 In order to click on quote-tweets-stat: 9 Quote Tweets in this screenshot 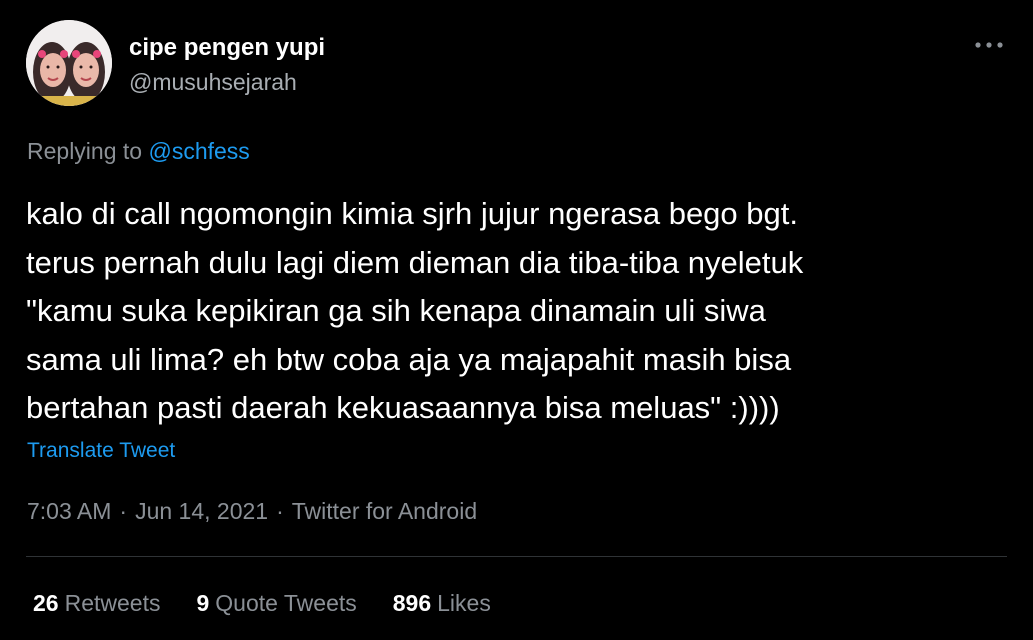, I will do `click(276, 603)`.